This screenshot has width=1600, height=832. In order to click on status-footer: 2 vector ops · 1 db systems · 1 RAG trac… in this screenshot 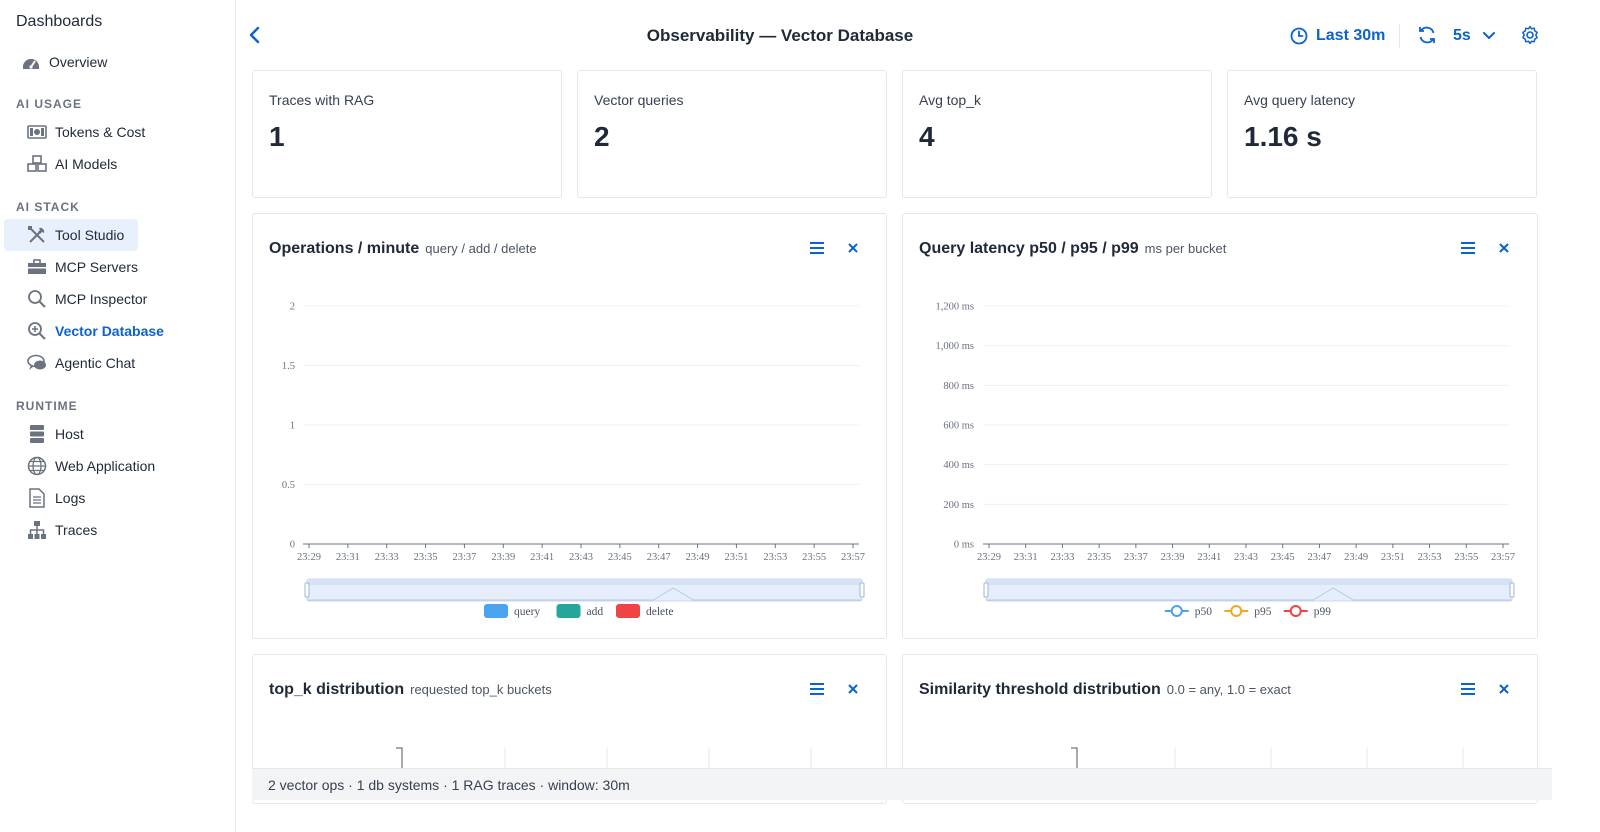, I will do `click(902, 784)`.